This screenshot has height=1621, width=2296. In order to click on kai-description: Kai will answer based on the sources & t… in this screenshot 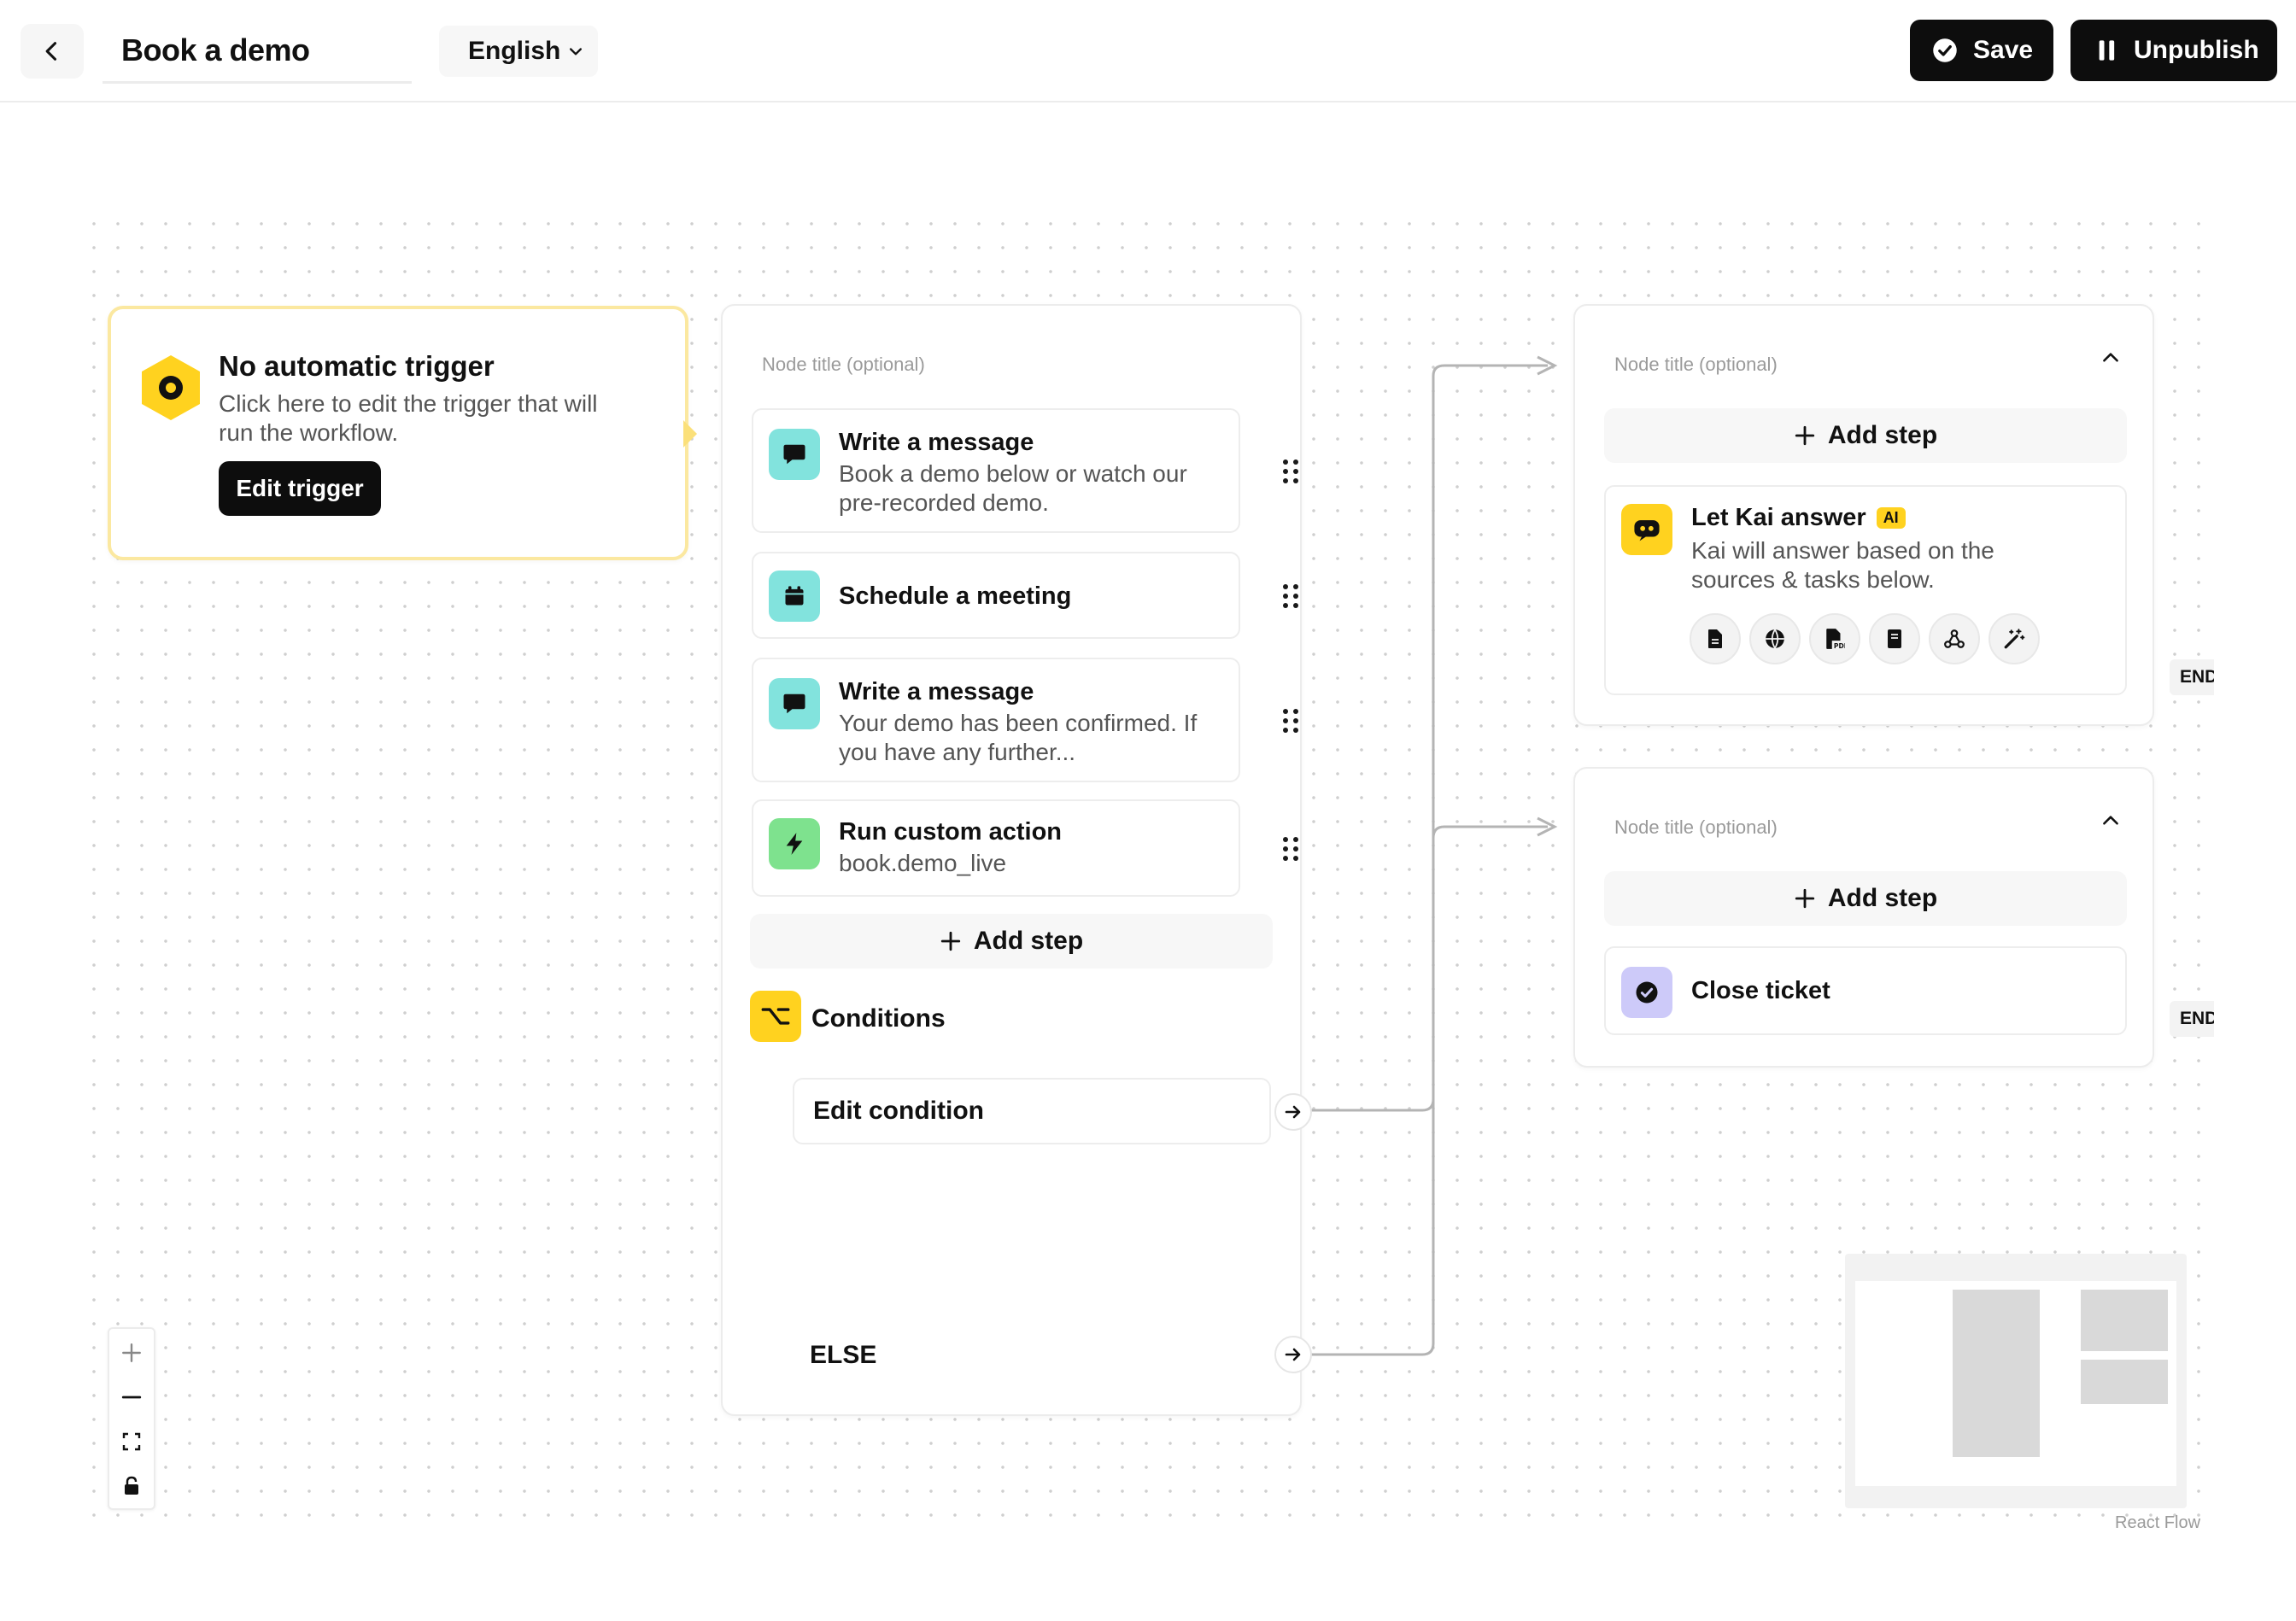, I will do `click(1842, 565)`.